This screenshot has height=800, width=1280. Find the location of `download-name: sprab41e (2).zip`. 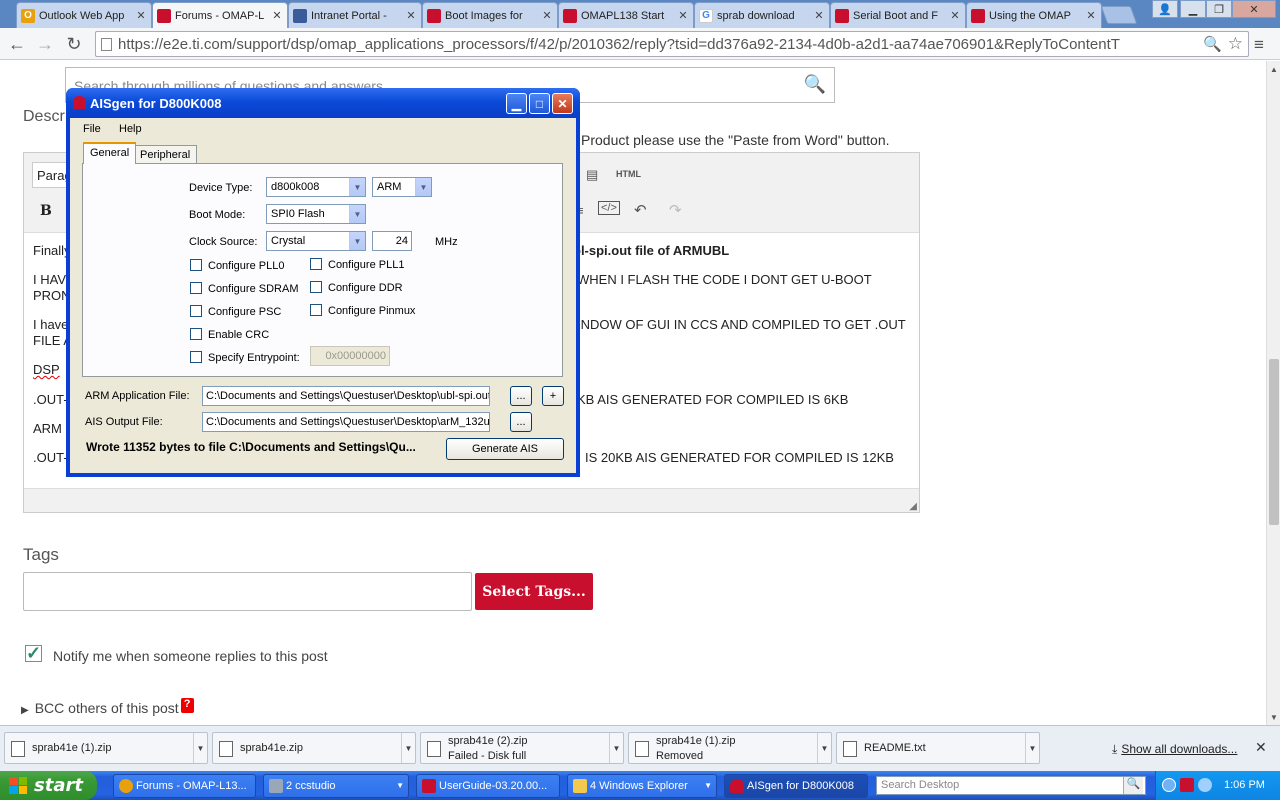

download-name: sprab41e (2).zip is located at coordinates (488, 741).